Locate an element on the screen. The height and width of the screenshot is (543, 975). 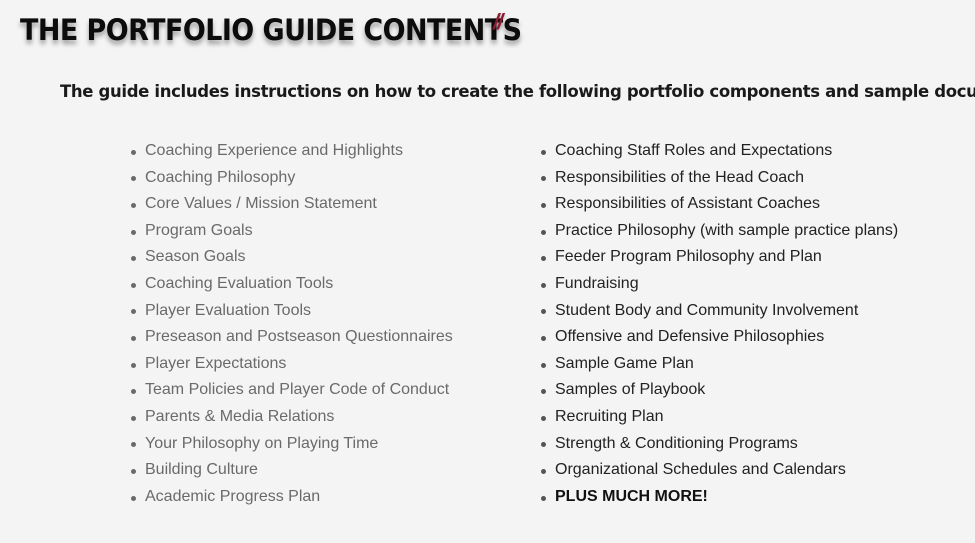
list-item: Program Goals is located at coordinates (292, 231).